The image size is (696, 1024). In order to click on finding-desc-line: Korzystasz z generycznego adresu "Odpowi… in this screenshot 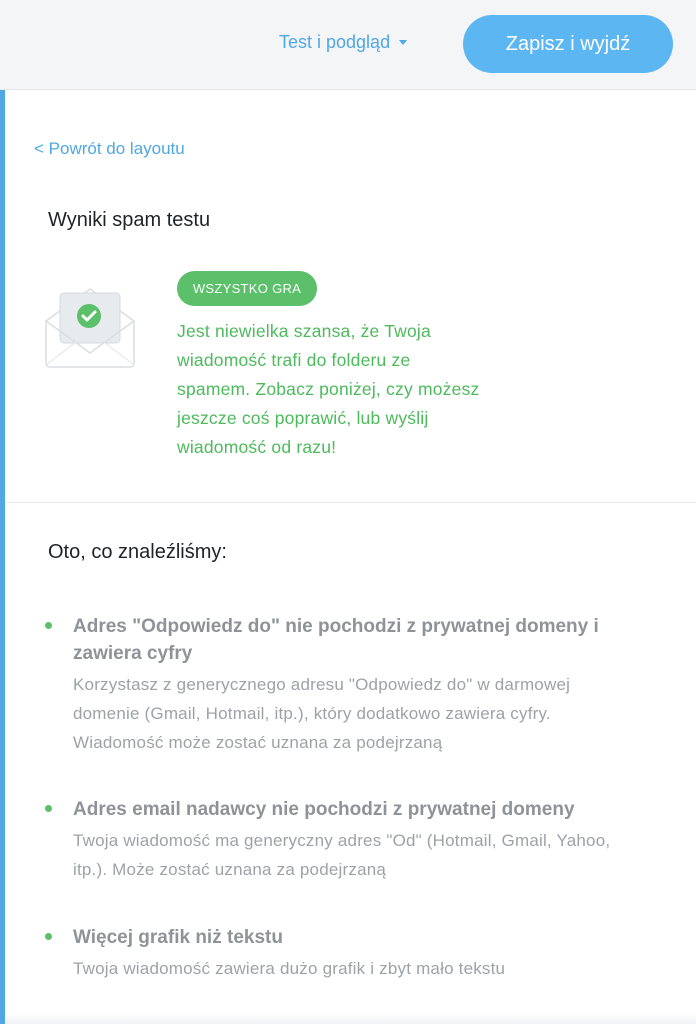, I will do `click(322, 684)`.